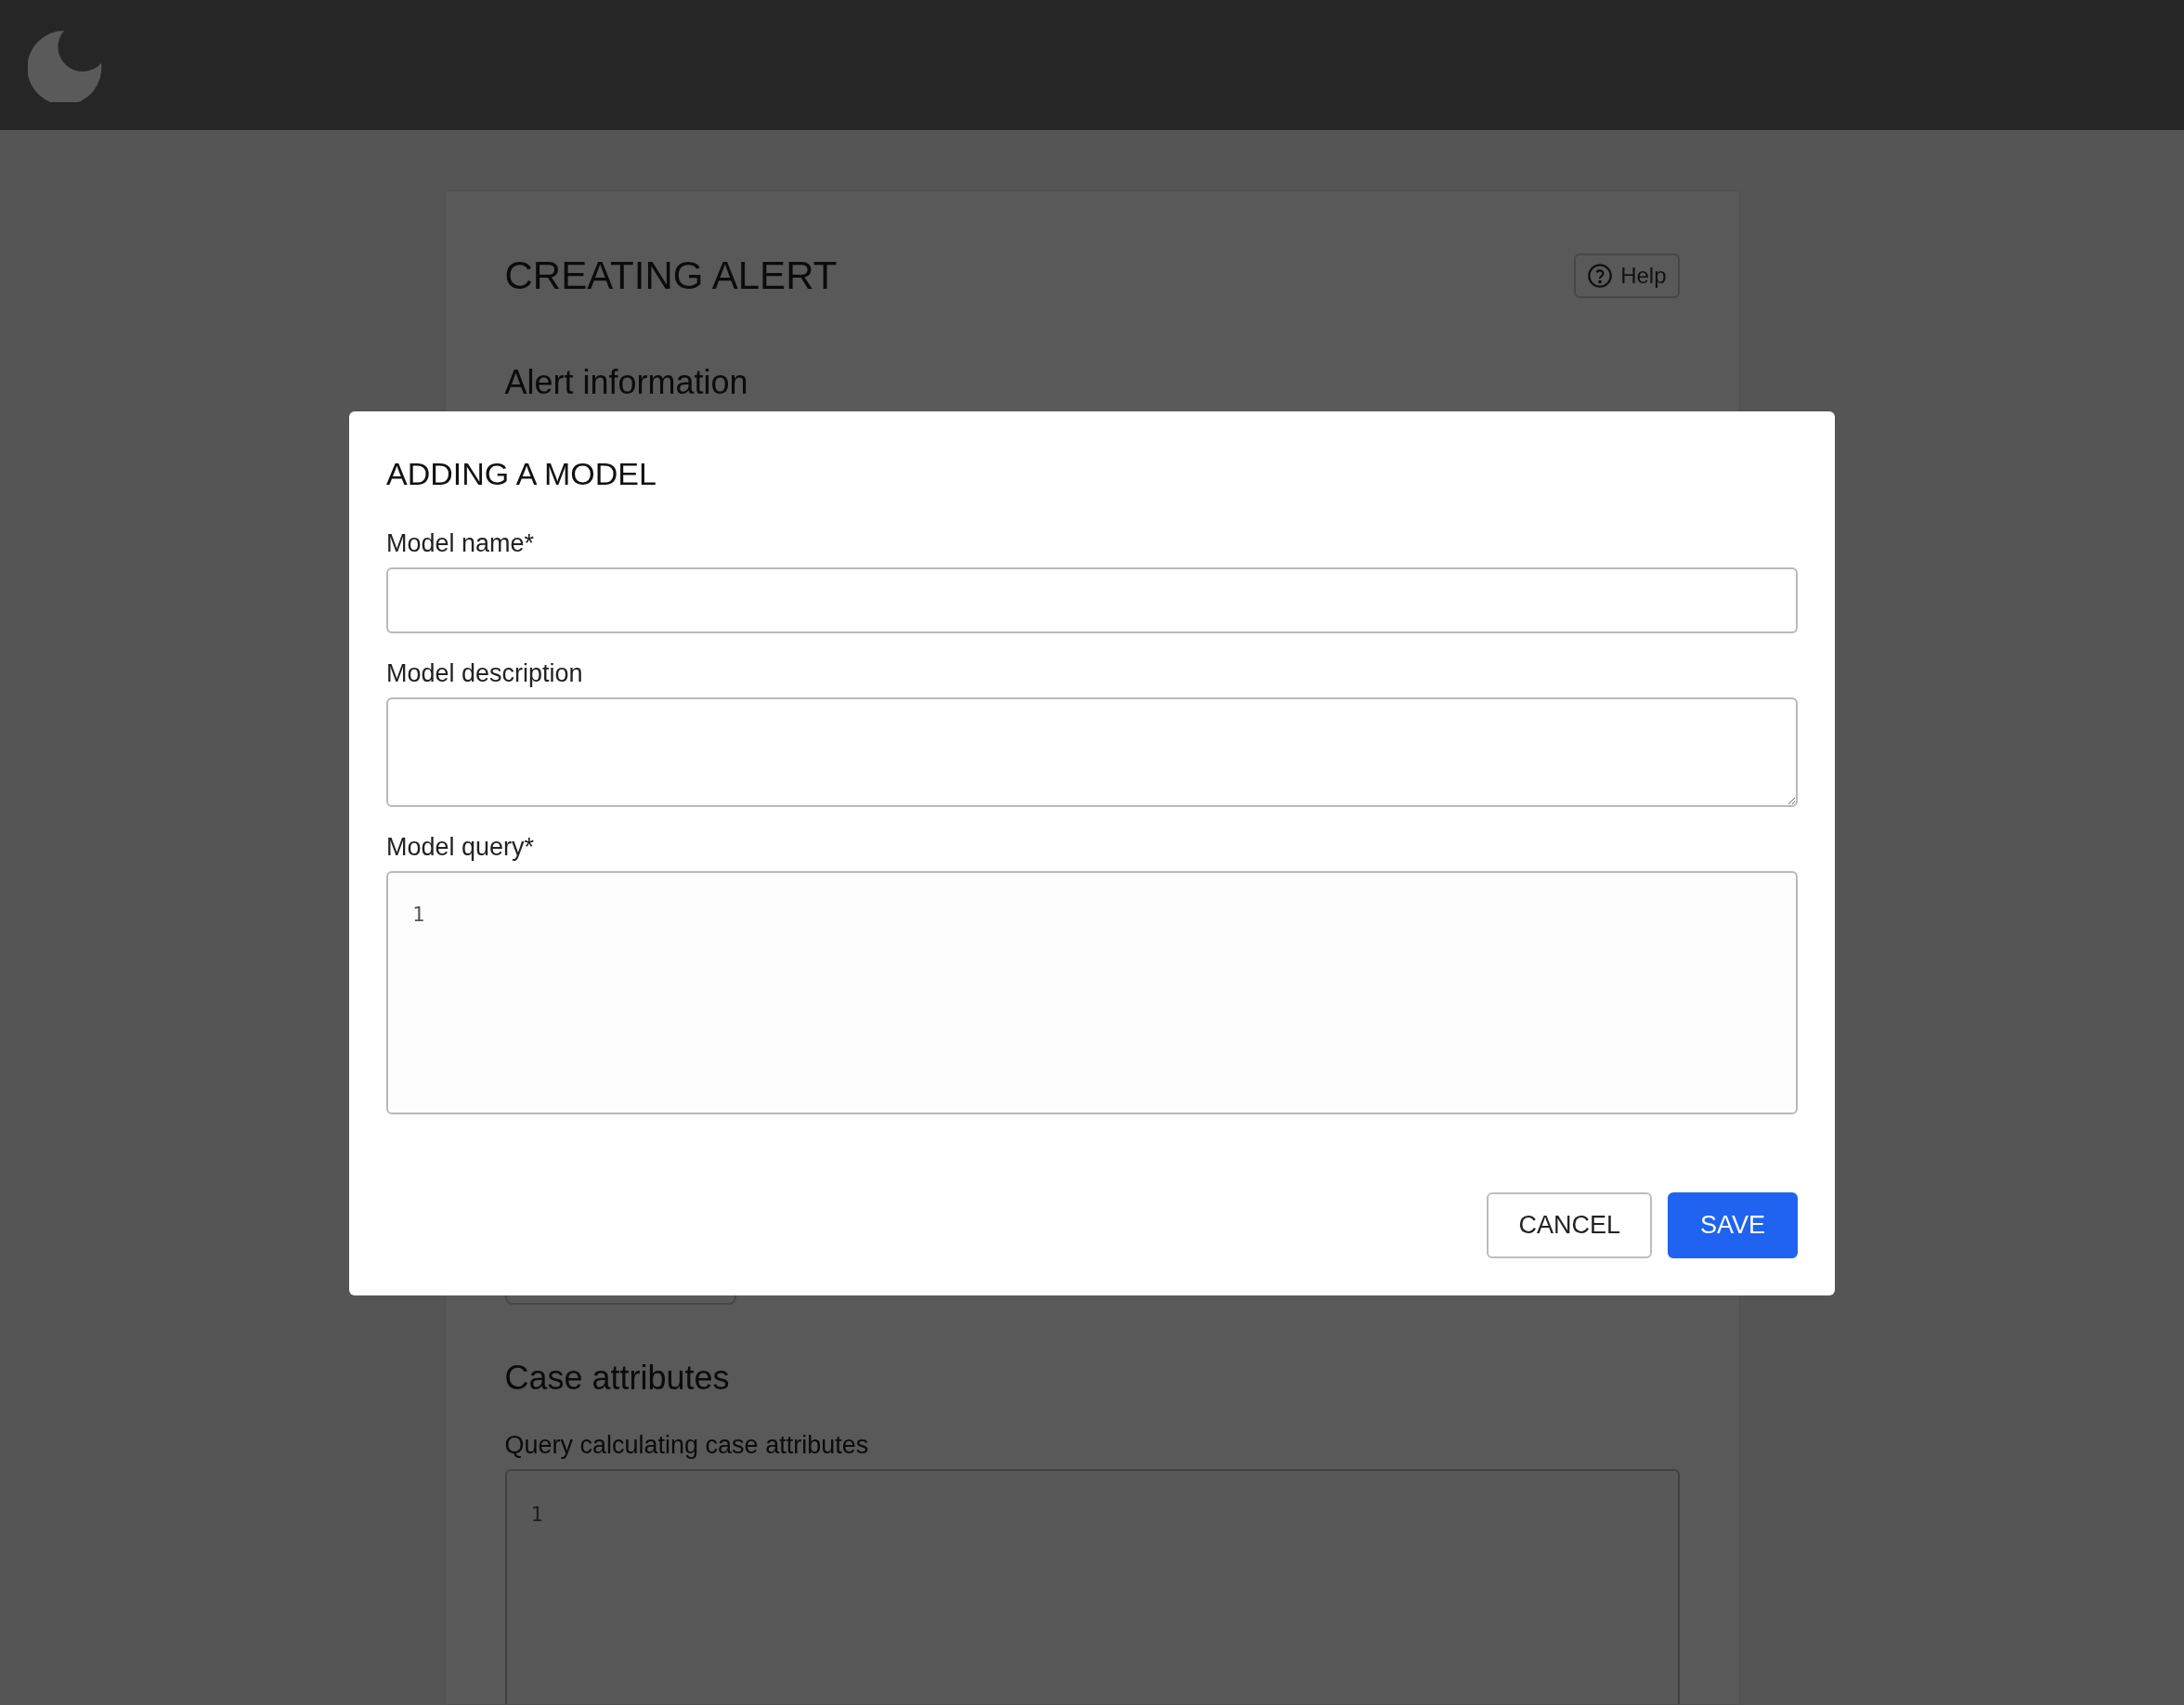  I want to click on code-editor: 1, so click(1092, 992).